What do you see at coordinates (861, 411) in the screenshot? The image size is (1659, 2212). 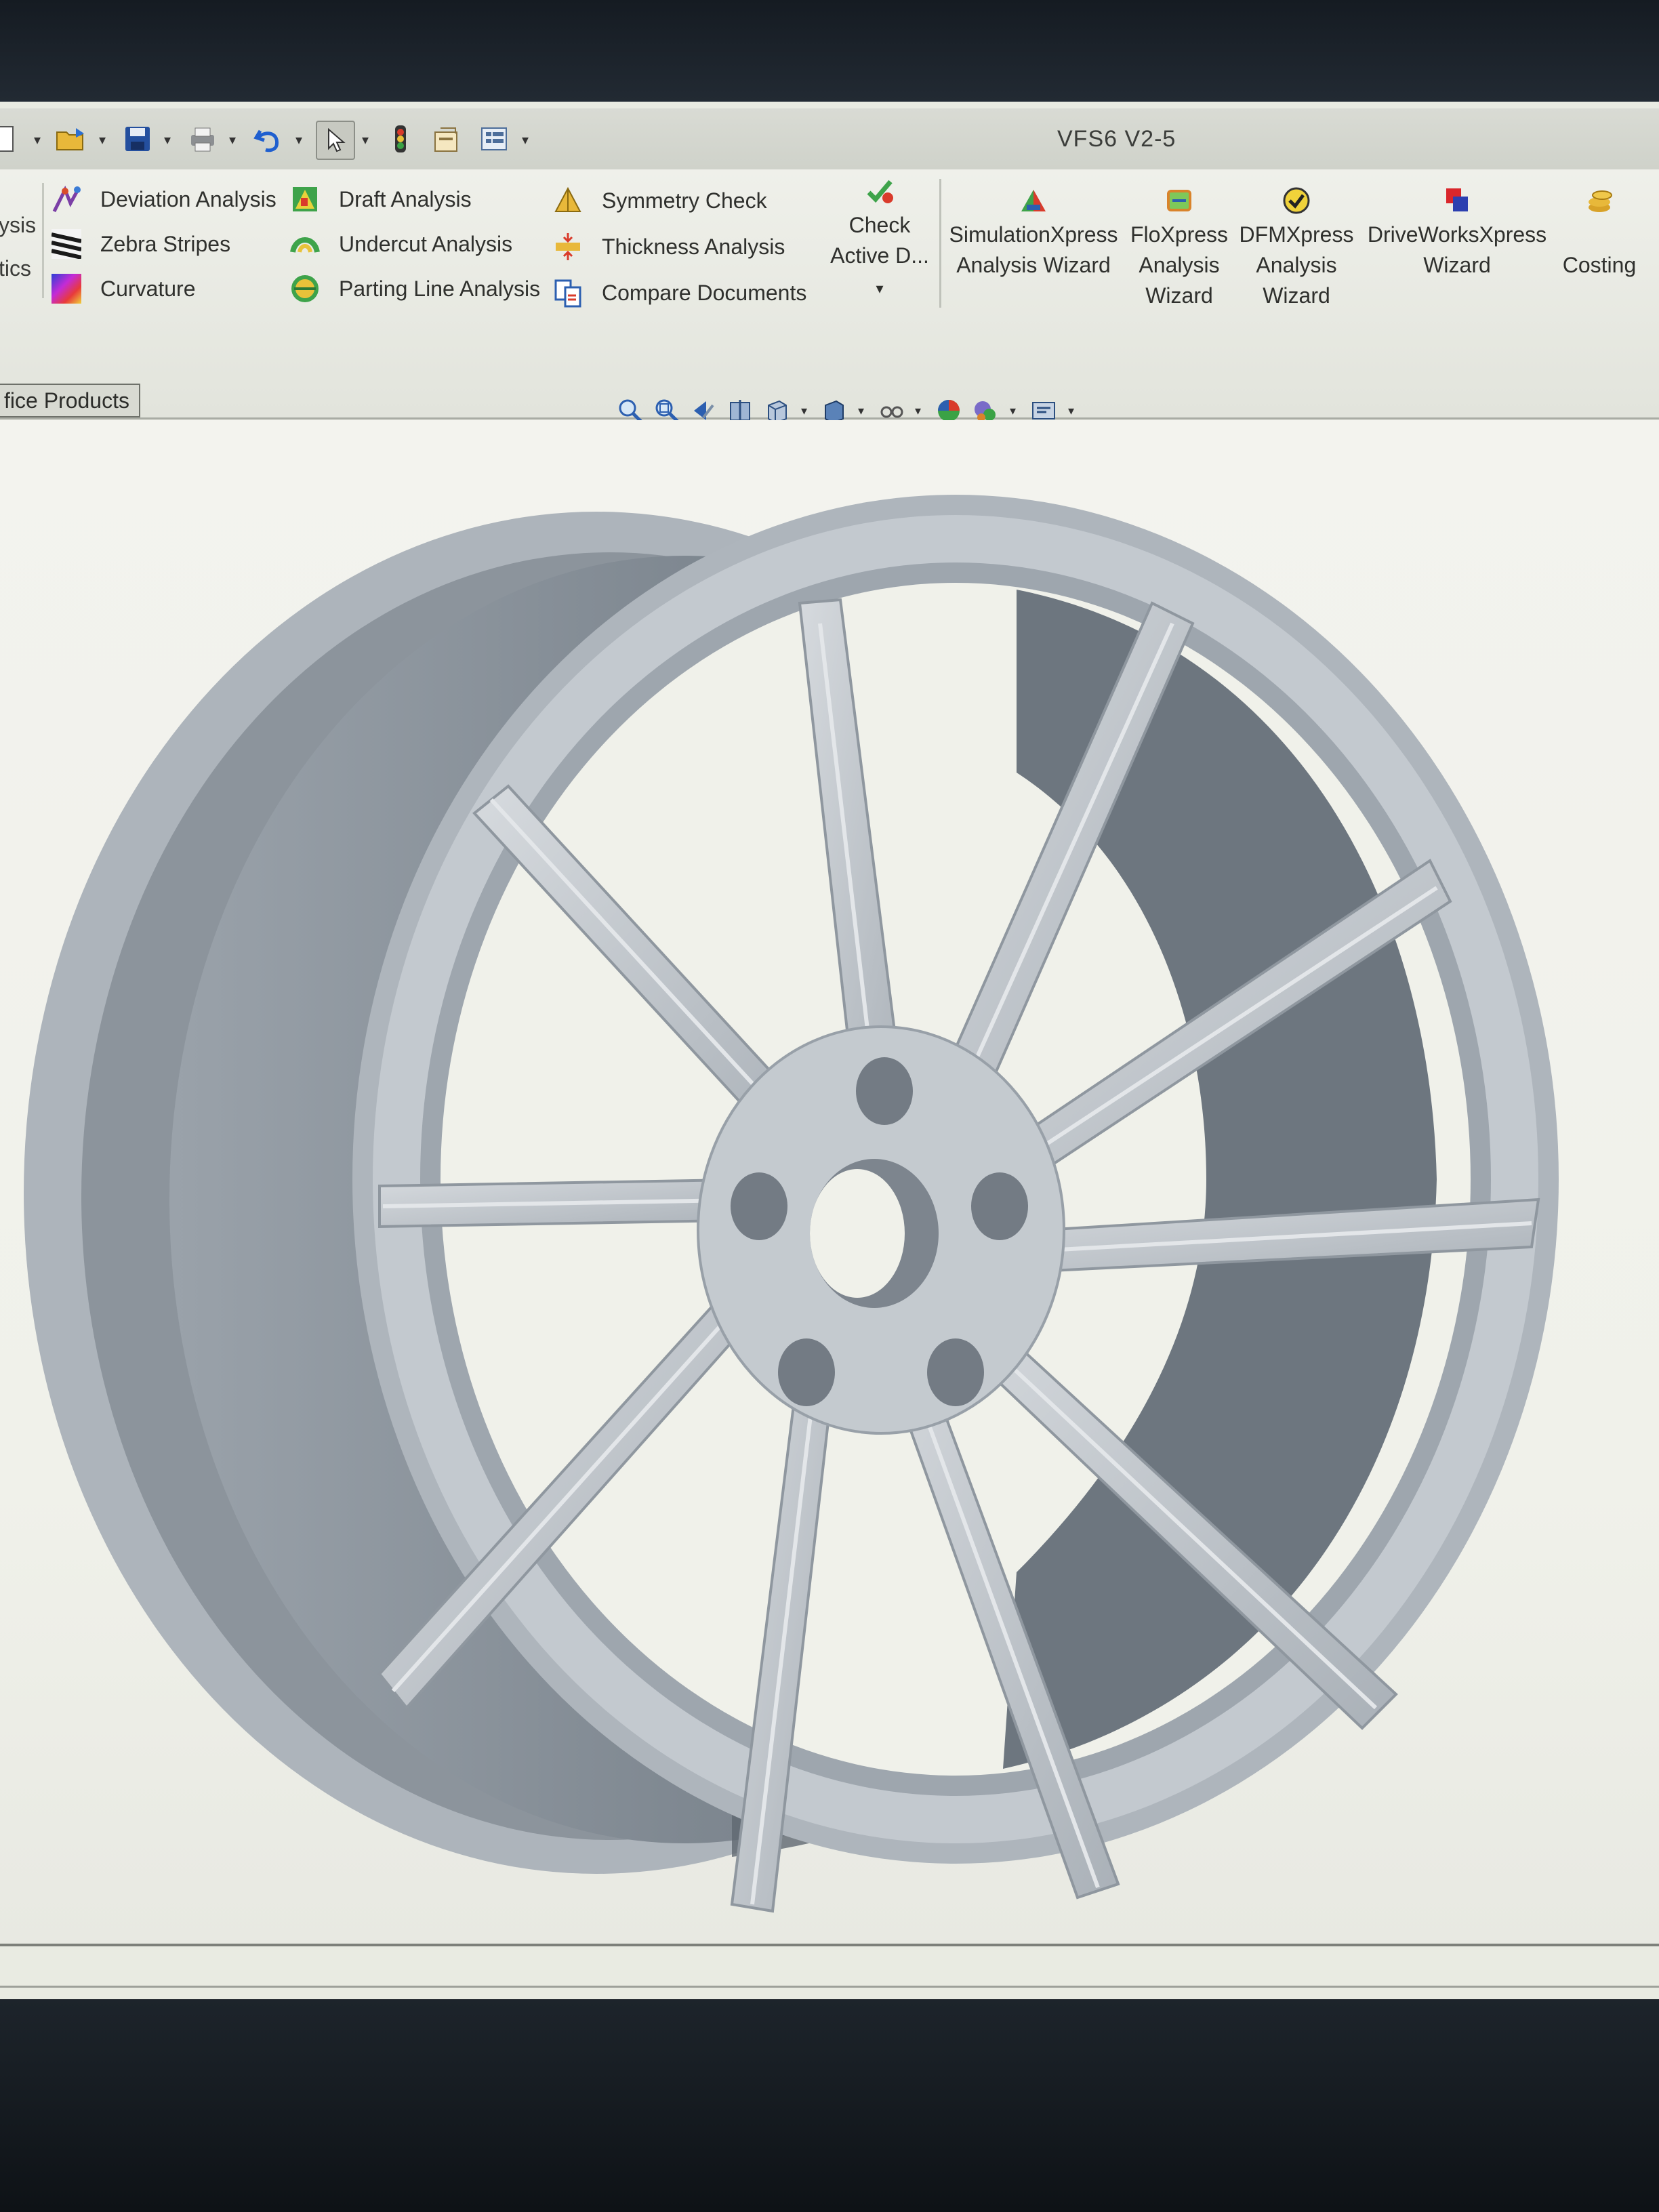 I see `display-style-caret: ▾` at bounding box center [861, 411].